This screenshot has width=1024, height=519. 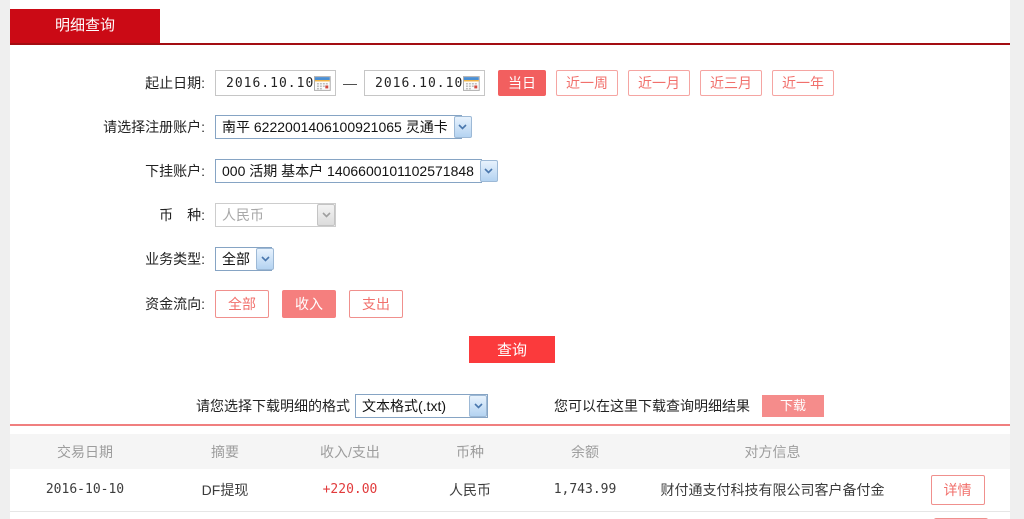 I want to click on registered-account-select: 南平 6222001406100921065 灵通卡, so click(x=343, y=127).